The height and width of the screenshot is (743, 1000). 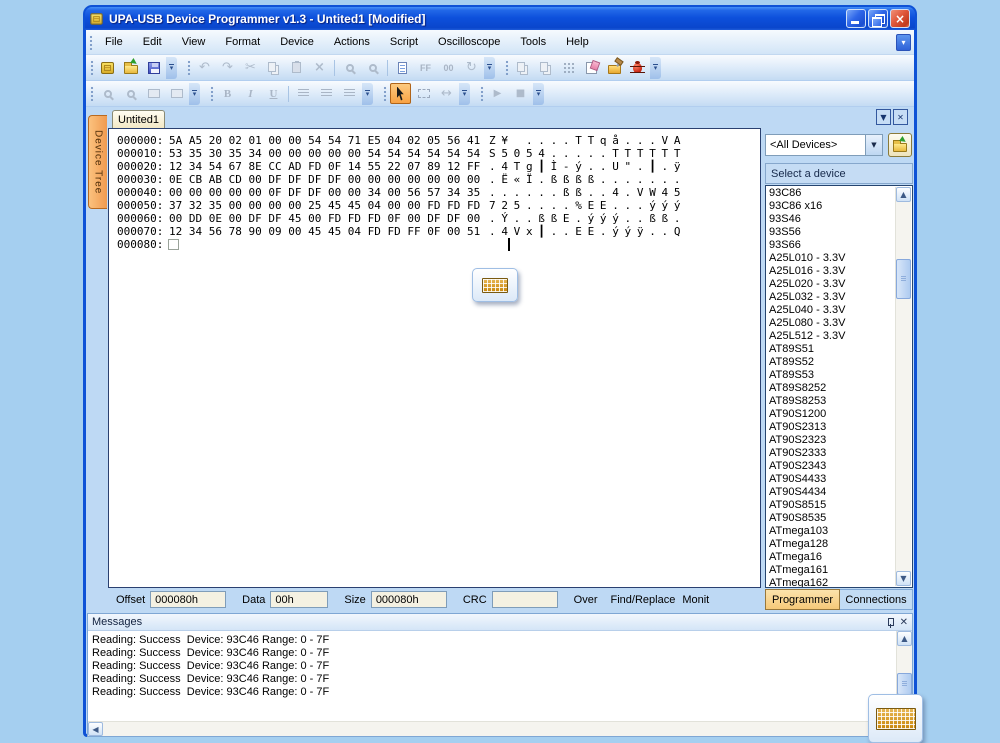 What do you see at coordinates (824, 145) in the screenshot?
I see `device-filter-combo: <All Devices> ▼` at bounding box center [824, 145].